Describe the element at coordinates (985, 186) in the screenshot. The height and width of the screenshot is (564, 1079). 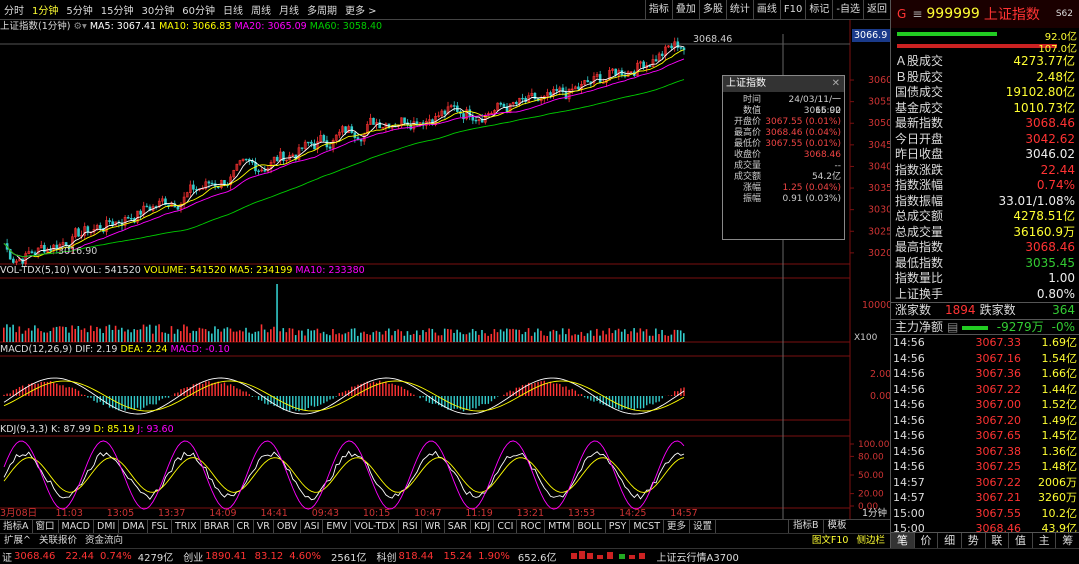
I see `stat-row: 指数涨幅 0.74%` at that location.